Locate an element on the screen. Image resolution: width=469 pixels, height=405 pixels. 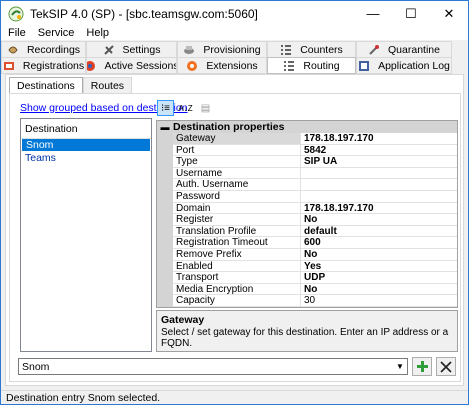
property-row: Username is located at coordinates (307, 173).